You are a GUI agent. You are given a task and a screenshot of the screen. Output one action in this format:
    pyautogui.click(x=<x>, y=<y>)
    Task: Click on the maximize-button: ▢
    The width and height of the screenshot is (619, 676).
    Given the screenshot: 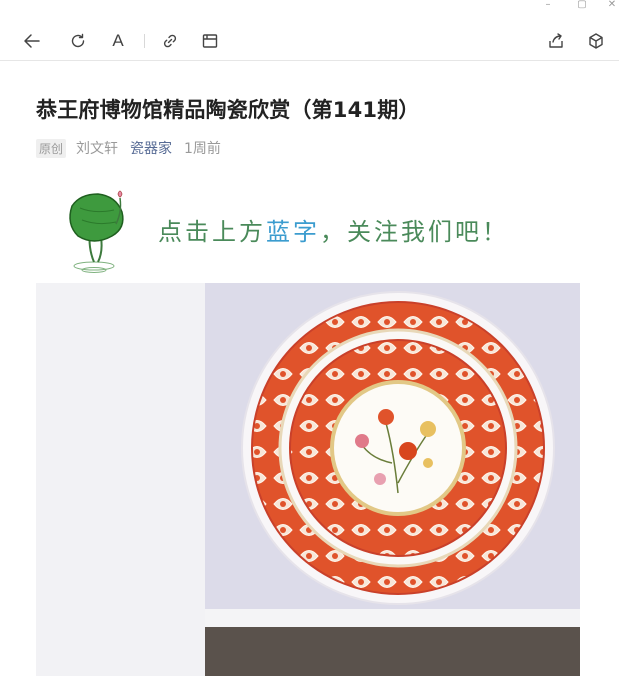 What is the action you would take?
    pyautogui.click(x=582, y=6)
    